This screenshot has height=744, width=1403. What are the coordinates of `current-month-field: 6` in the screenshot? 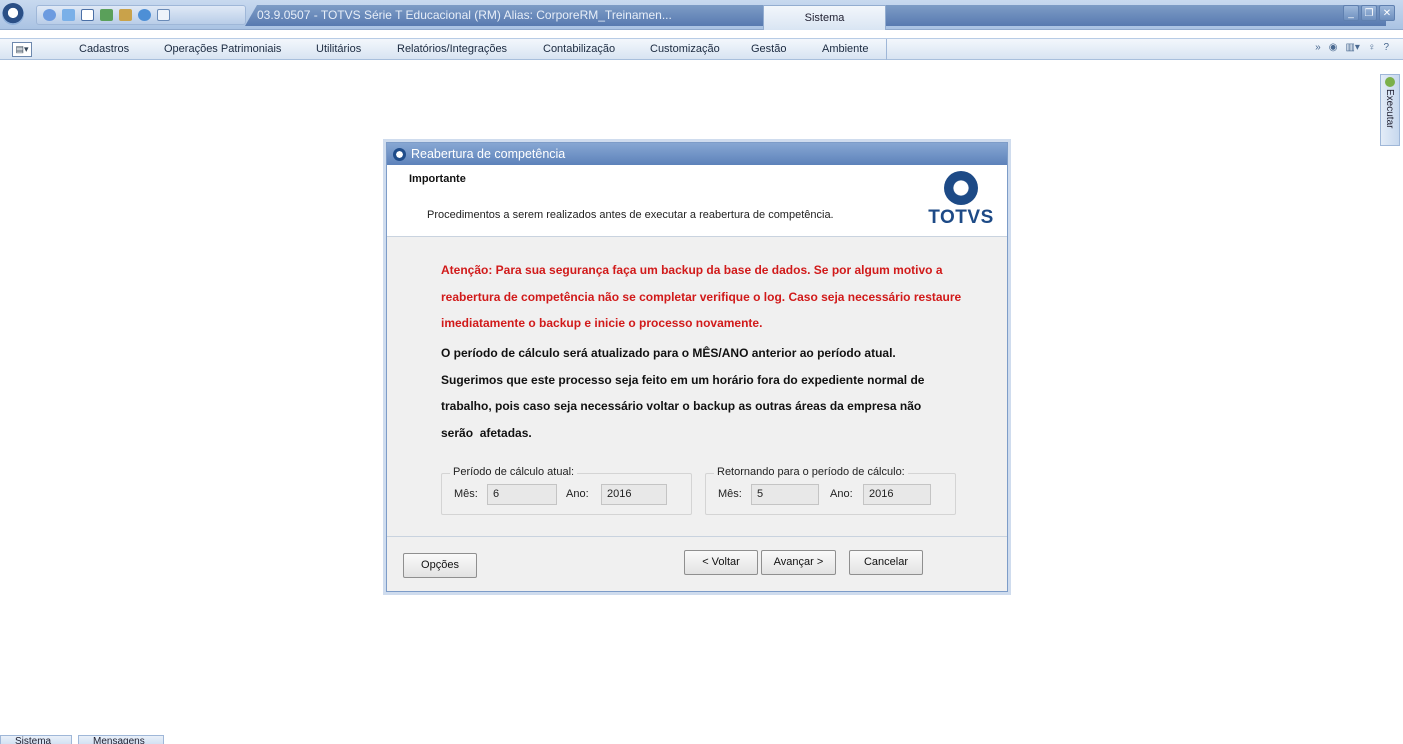 It's located at (522, 494).